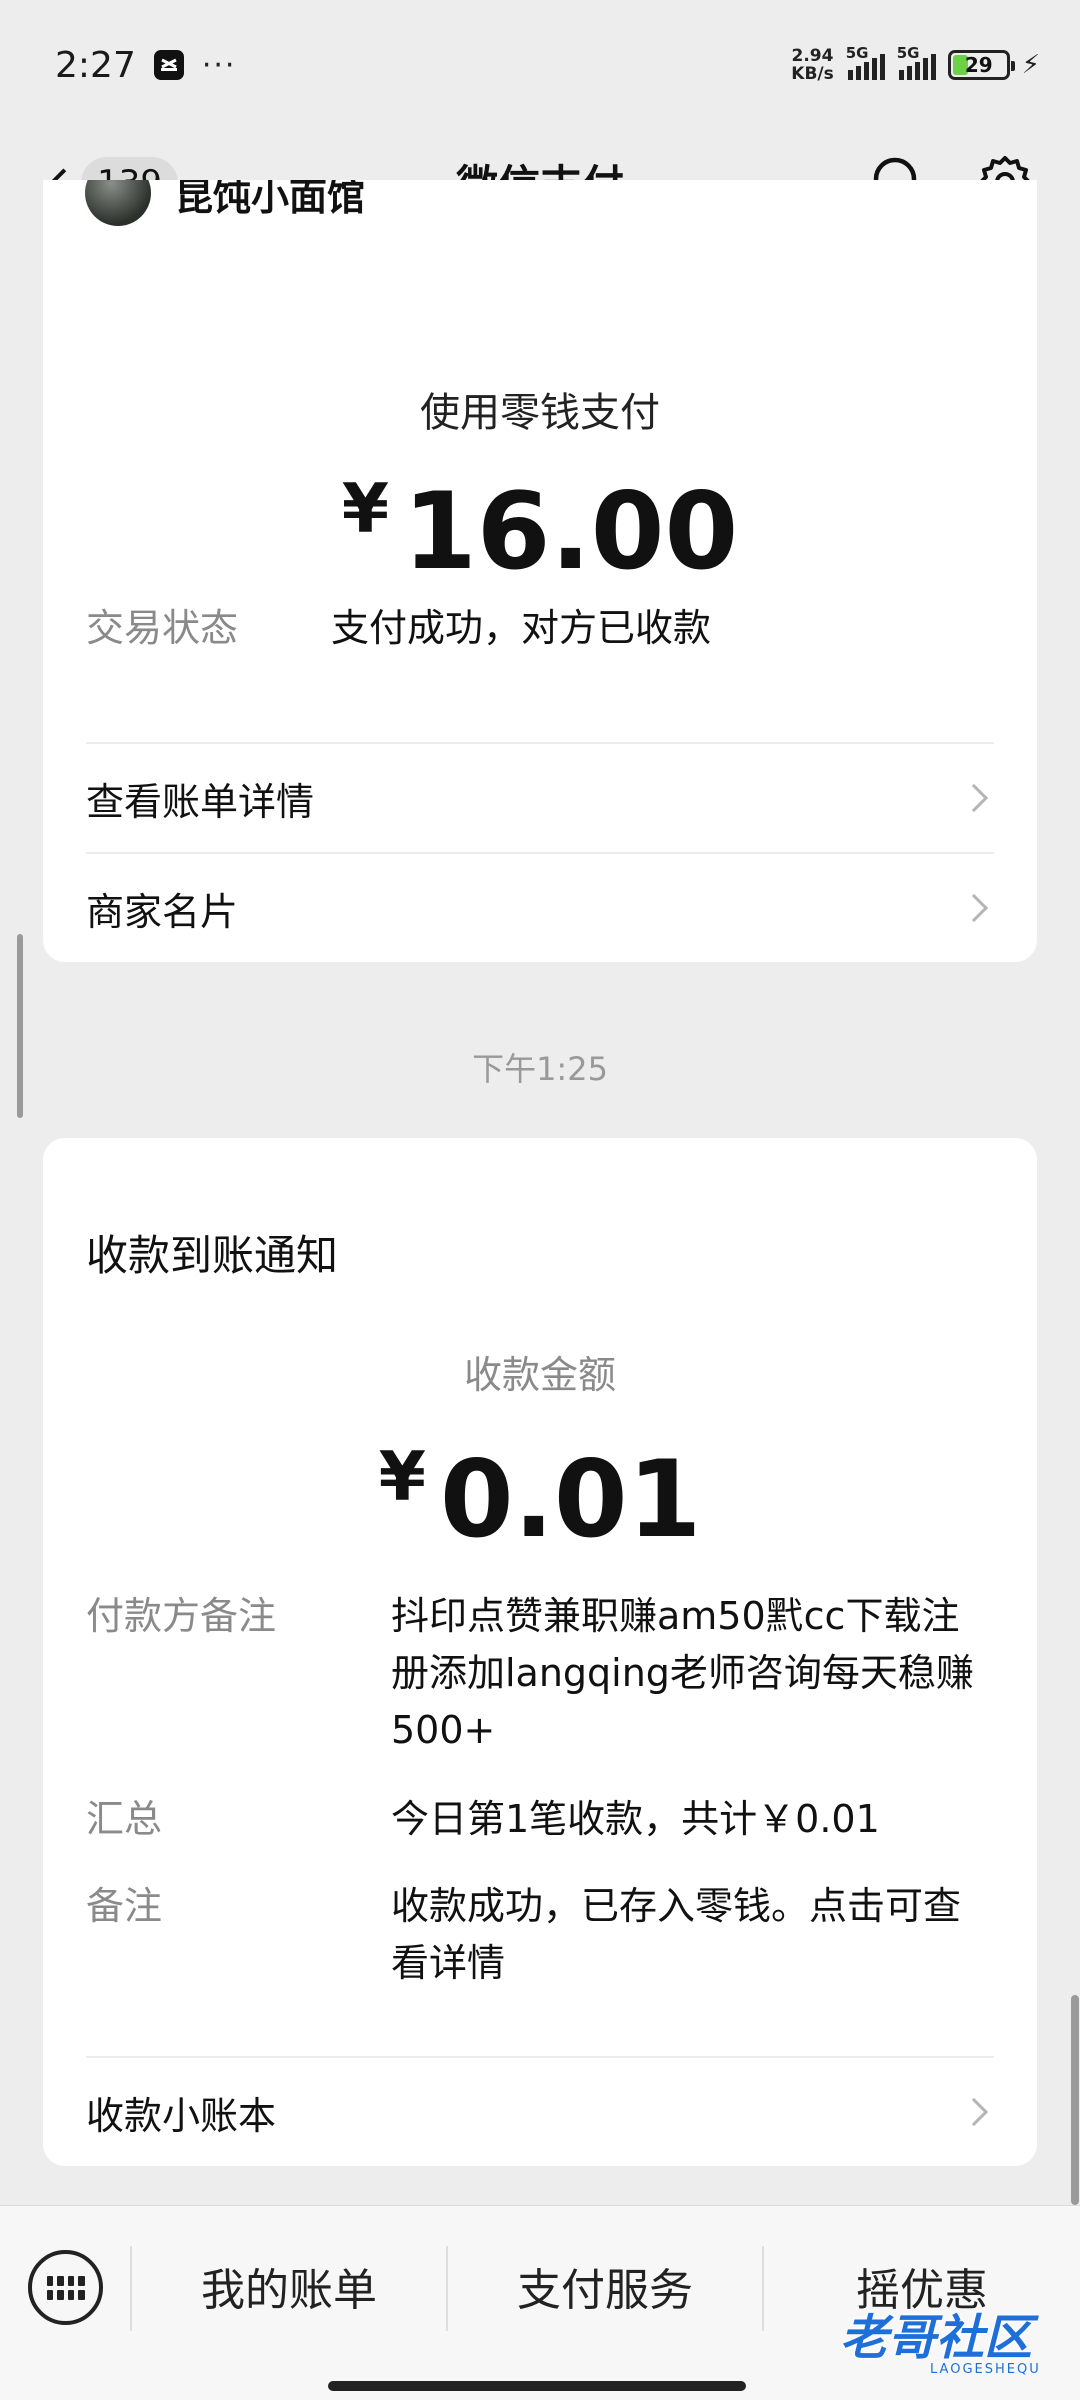 The image size is (1080, 2400). Describe the element at coordinates (162, 911) in the screenshot. I see `merchant-card-label: 商家名片` at that location.